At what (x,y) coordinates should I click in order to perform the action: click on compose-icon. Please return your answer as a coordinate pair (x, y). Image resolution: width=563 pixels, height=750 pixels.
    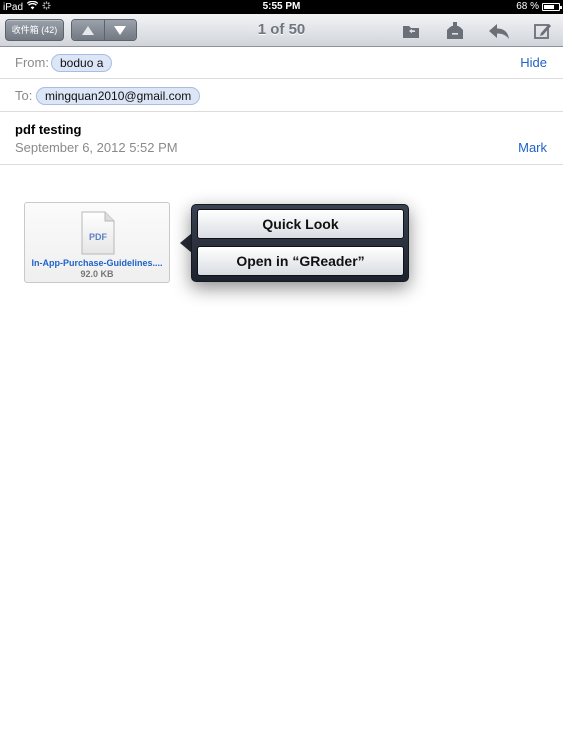
    Looking at the image, I should click on (542, 31).